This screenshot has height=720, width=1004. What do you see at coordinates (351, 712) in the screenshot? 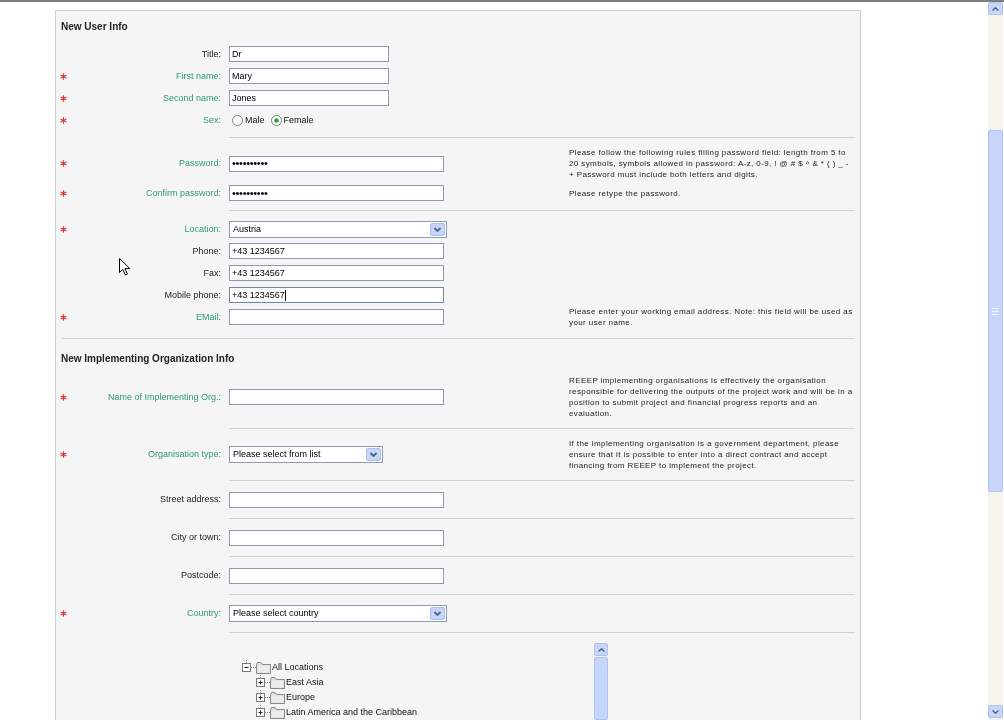
I see `tree-item: Latin America and the Caribbean` at bounding box center [351, 712].